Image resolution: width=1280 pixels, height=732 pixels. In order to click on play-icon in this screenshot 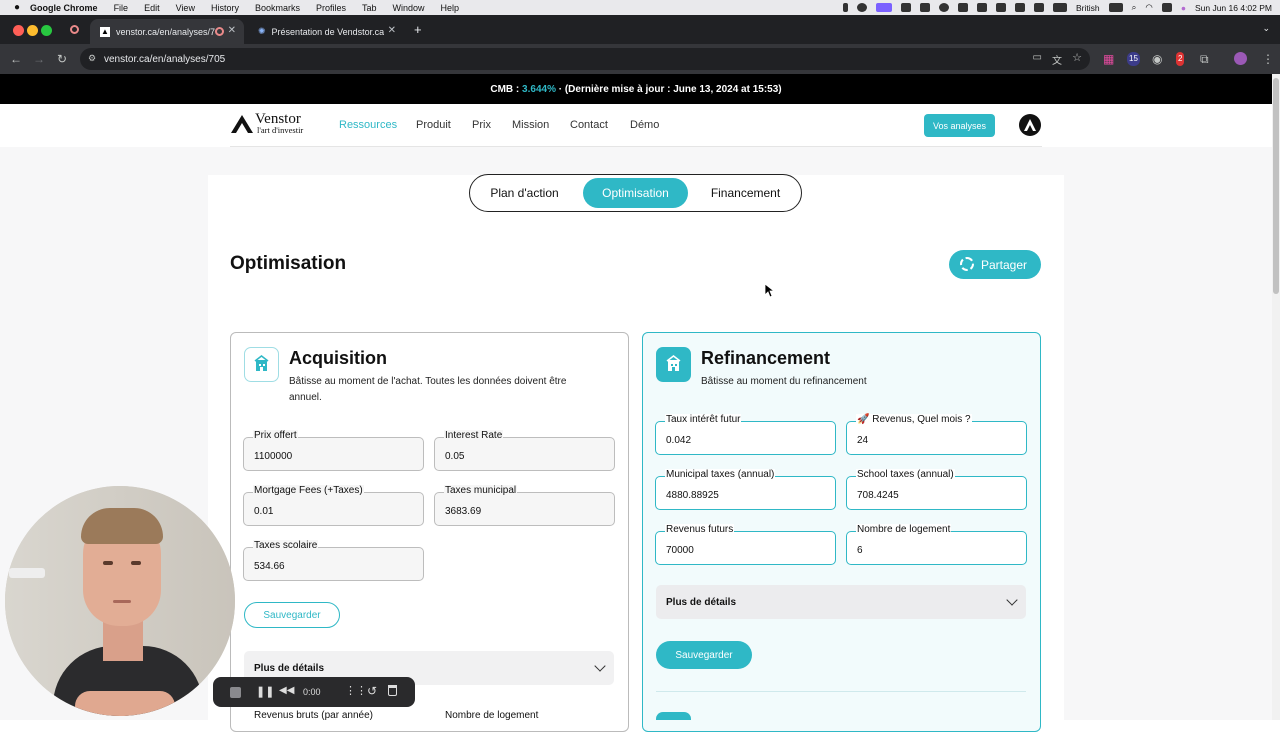, I will do `click(944, 7)`.